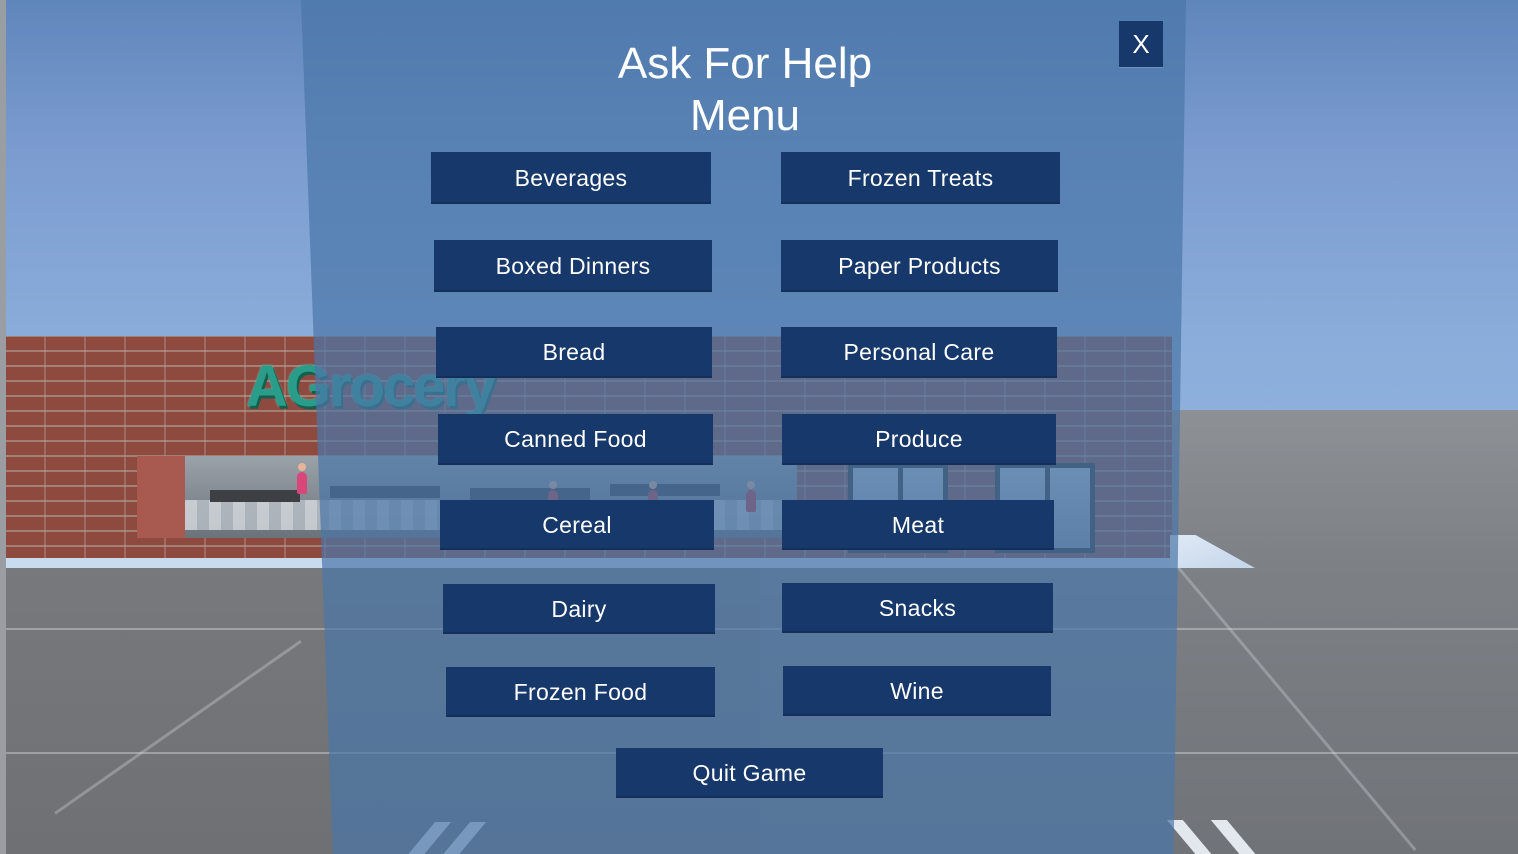 Image resolution: width=1518 pixels, height=854 pixels. Describe the element at coordinates (302, 478) in the screenshot. I see `shopper-figure` at that location.